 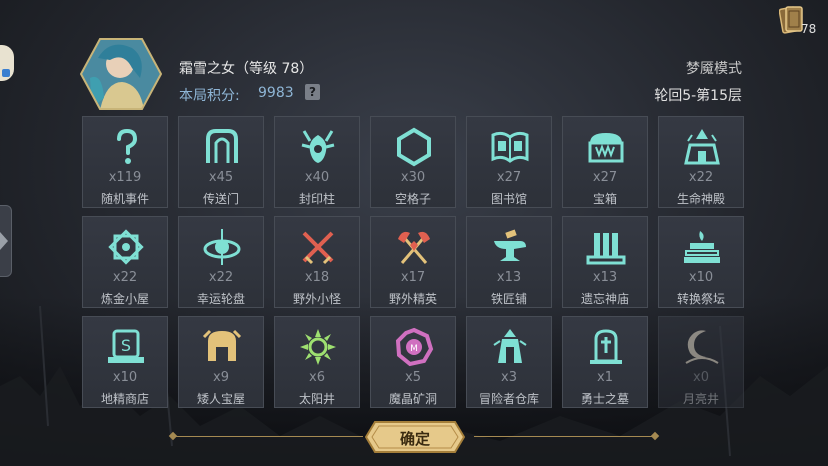 I want to click on tile-adventurer-warehouse: x3 冒险者仓库, so click(x=509, y=362).